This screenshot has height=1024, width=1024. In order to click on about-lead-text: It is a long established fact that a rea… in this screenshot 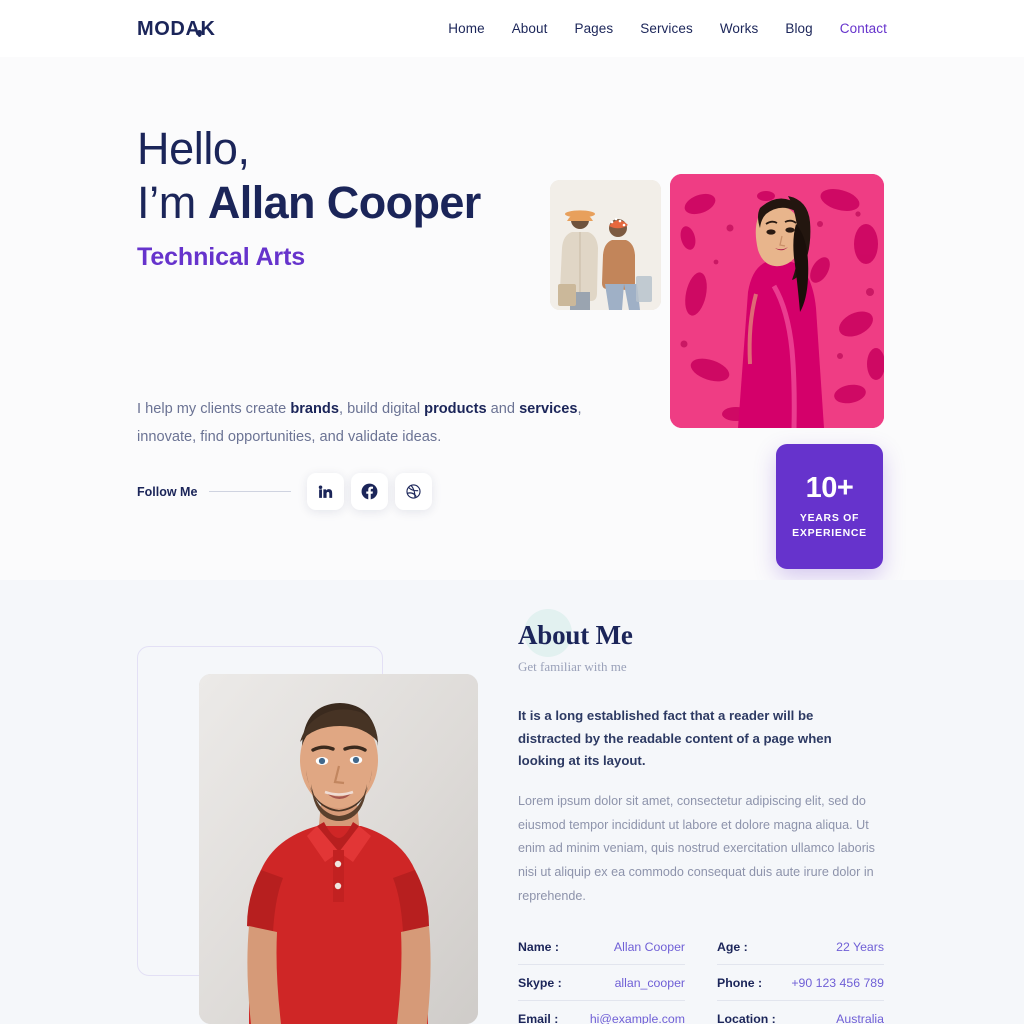, I will do `click(675, 738)`.